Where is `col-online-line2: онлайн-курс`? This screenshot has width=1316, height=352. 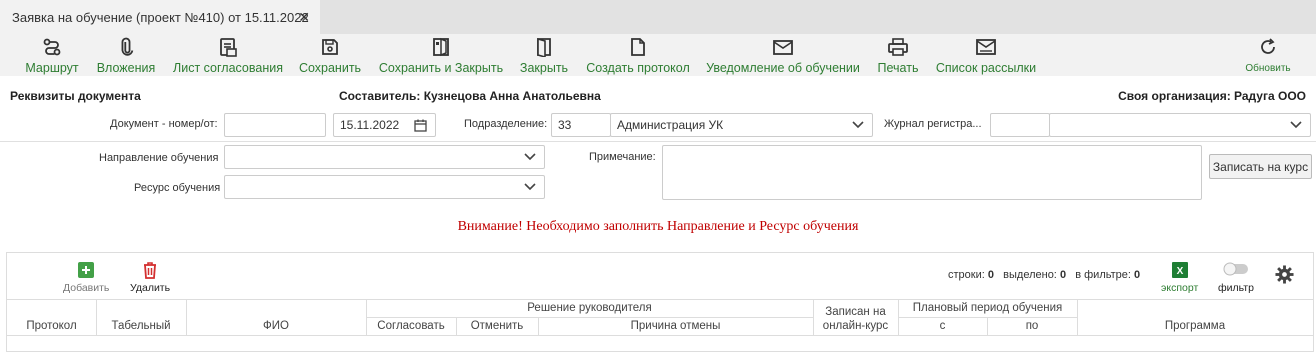 col-online-line2: онлайн-курс is located at coordinates (855, 326).